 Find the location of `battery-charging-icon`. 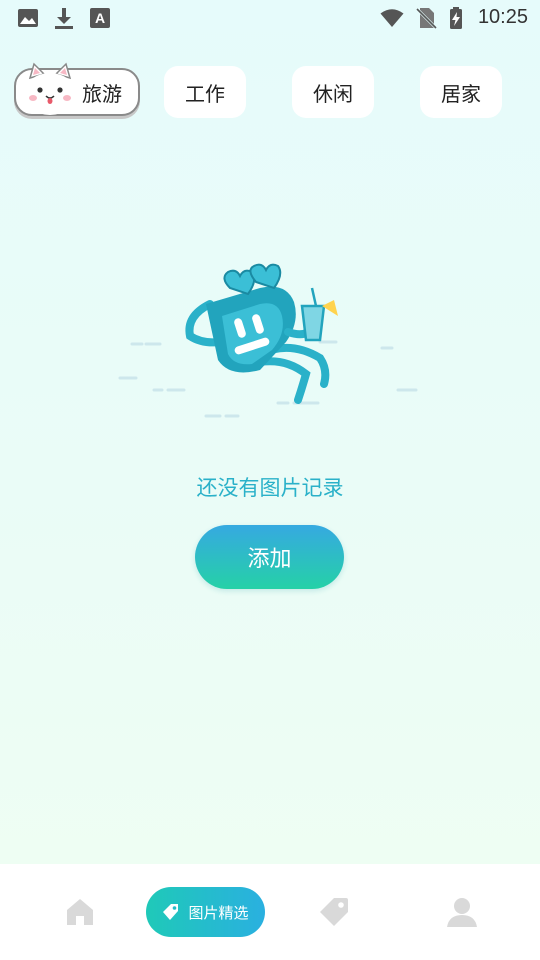

battery-charging-icon is located at coordinates (456, 18).